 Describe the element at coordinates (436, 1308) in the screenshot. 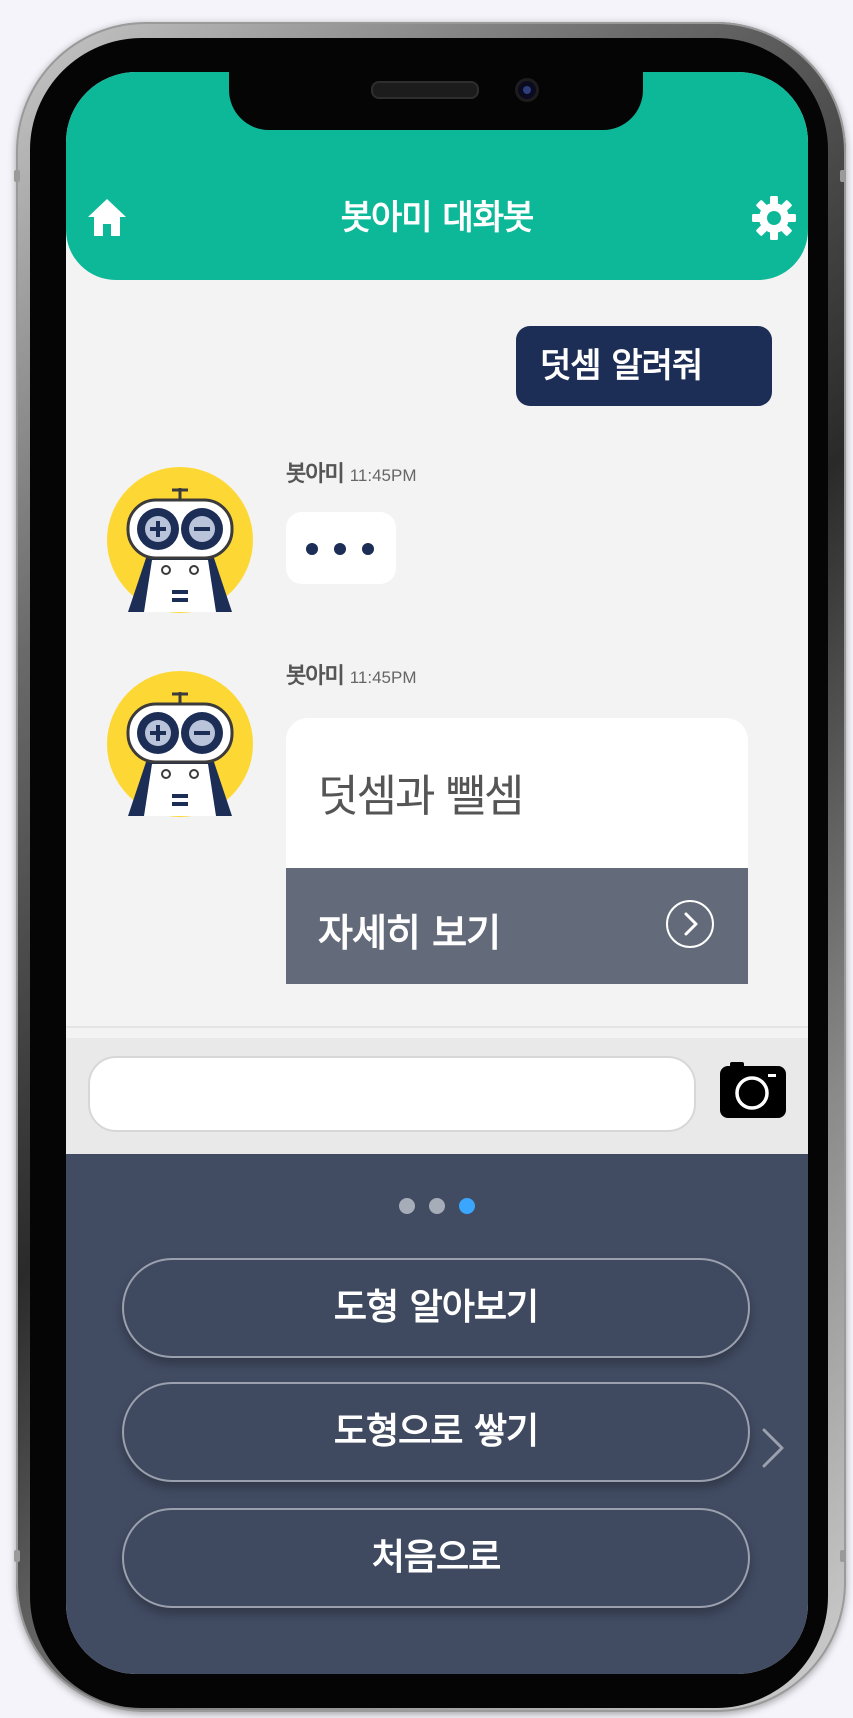

I see `suggestion-chip: 도형 알아보기` at that location.